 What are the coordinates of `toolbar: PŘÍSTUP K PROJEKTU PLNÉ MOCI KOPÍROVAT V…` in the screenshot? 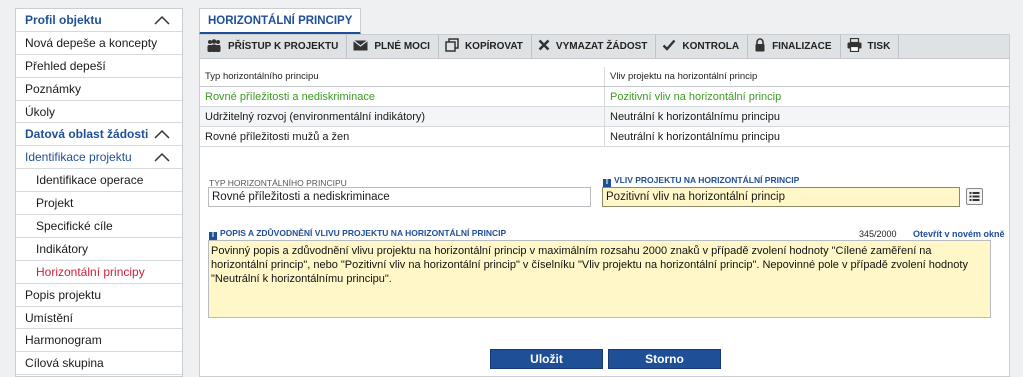 It's located at (604, 47).